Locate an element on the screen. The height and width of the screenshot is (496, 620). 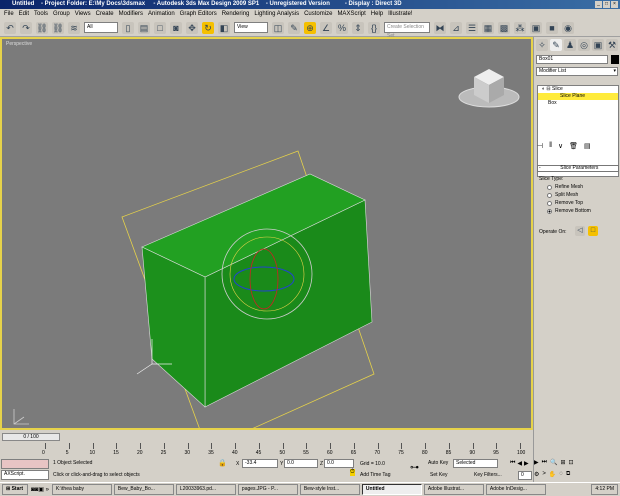
key-mode-dropdown: Selected is located at coordinates (475, 463).